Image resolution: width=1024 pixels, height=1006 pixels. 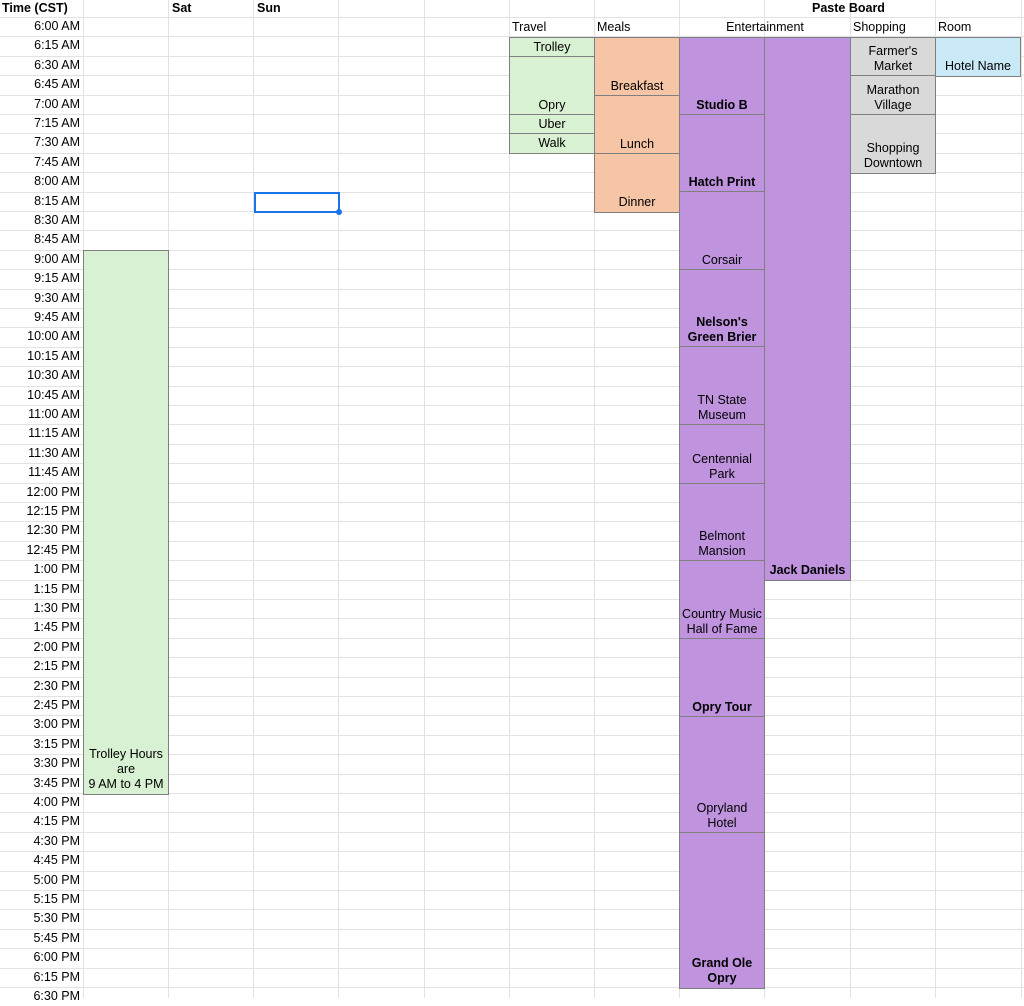 What do you see at coordinates (40, 627) in the screenshot?
I see `time-cell: 1:45 PM` at bounding box center [40, 627].